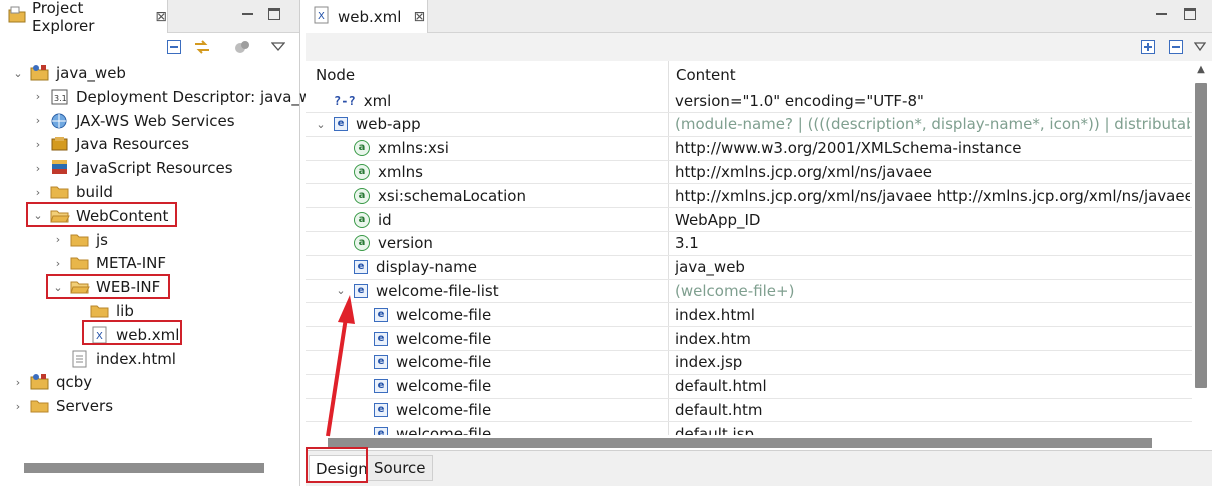 The image size is (1212, 486). What do you see at coordinates (932, 267) in the screenshot?
I see `content-cell: java_web` at bounding box center [932, 267].